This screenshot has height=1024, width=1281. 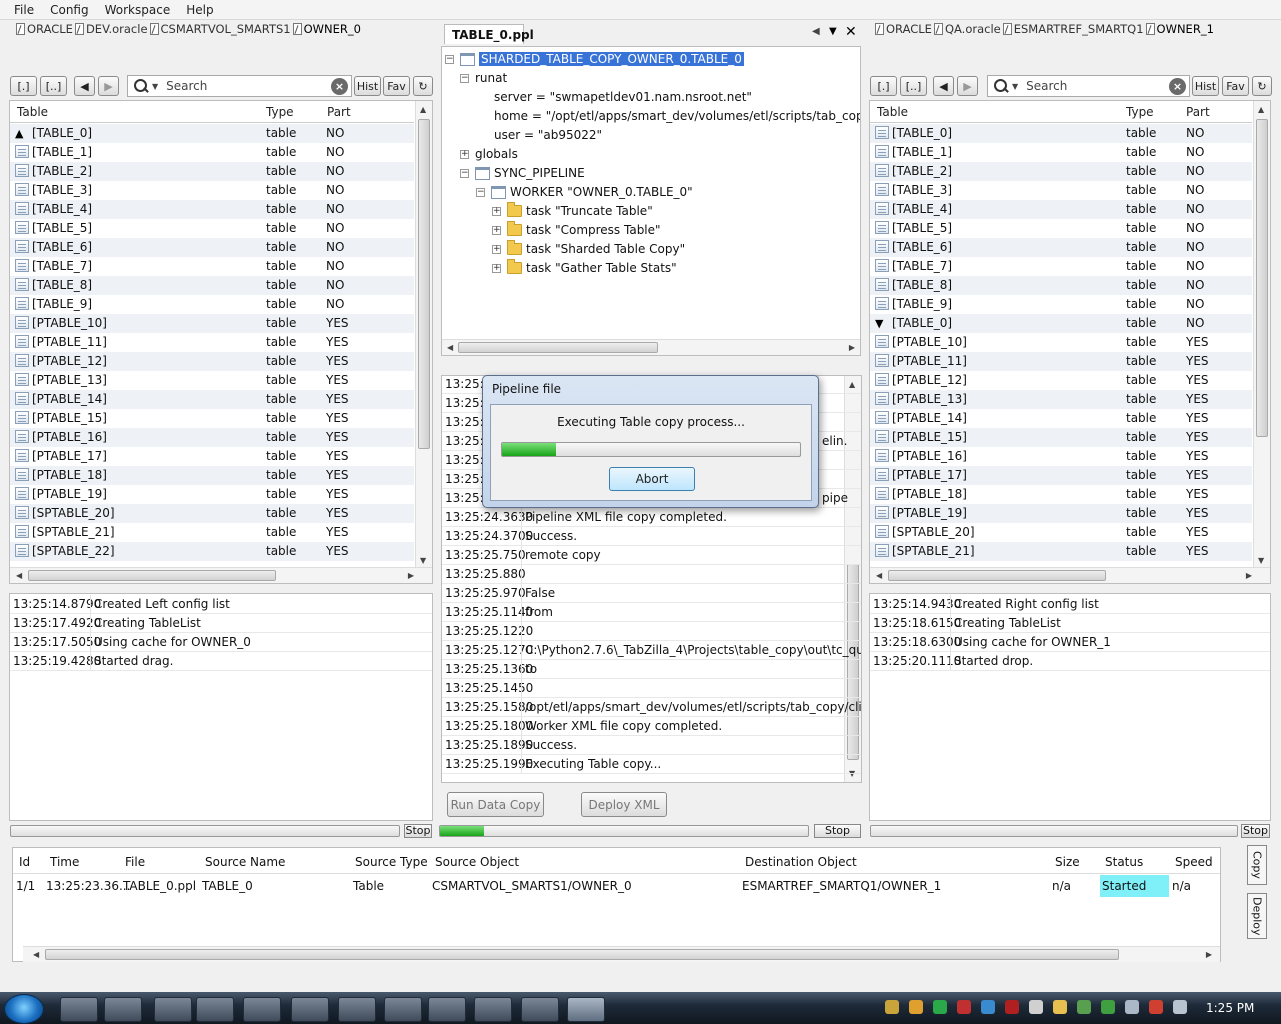 I want to click on left-table-hscrollbar: ◀ ▶, so click(x=221, y=575).